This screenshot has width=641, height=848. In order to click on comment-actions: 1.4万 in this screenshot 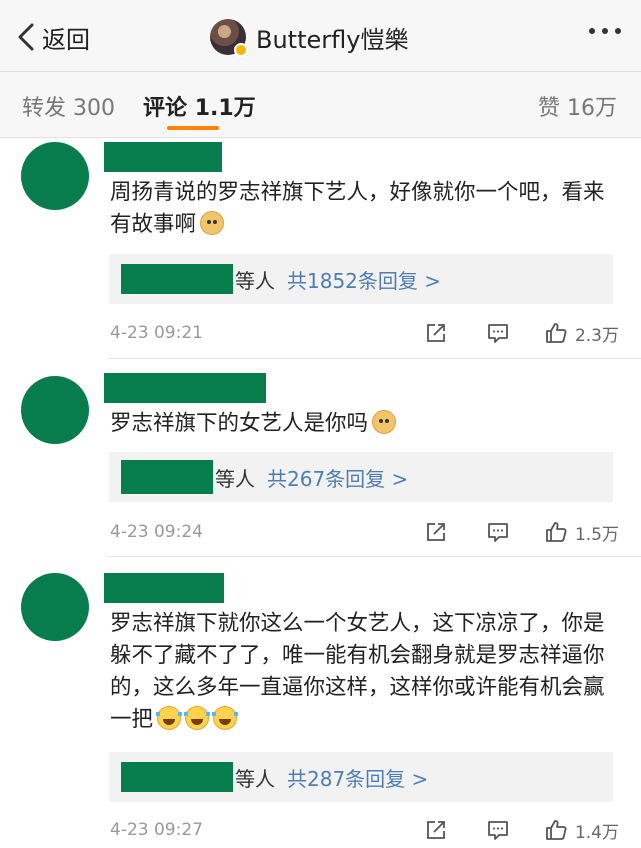, I will do `click(522, 830)`.